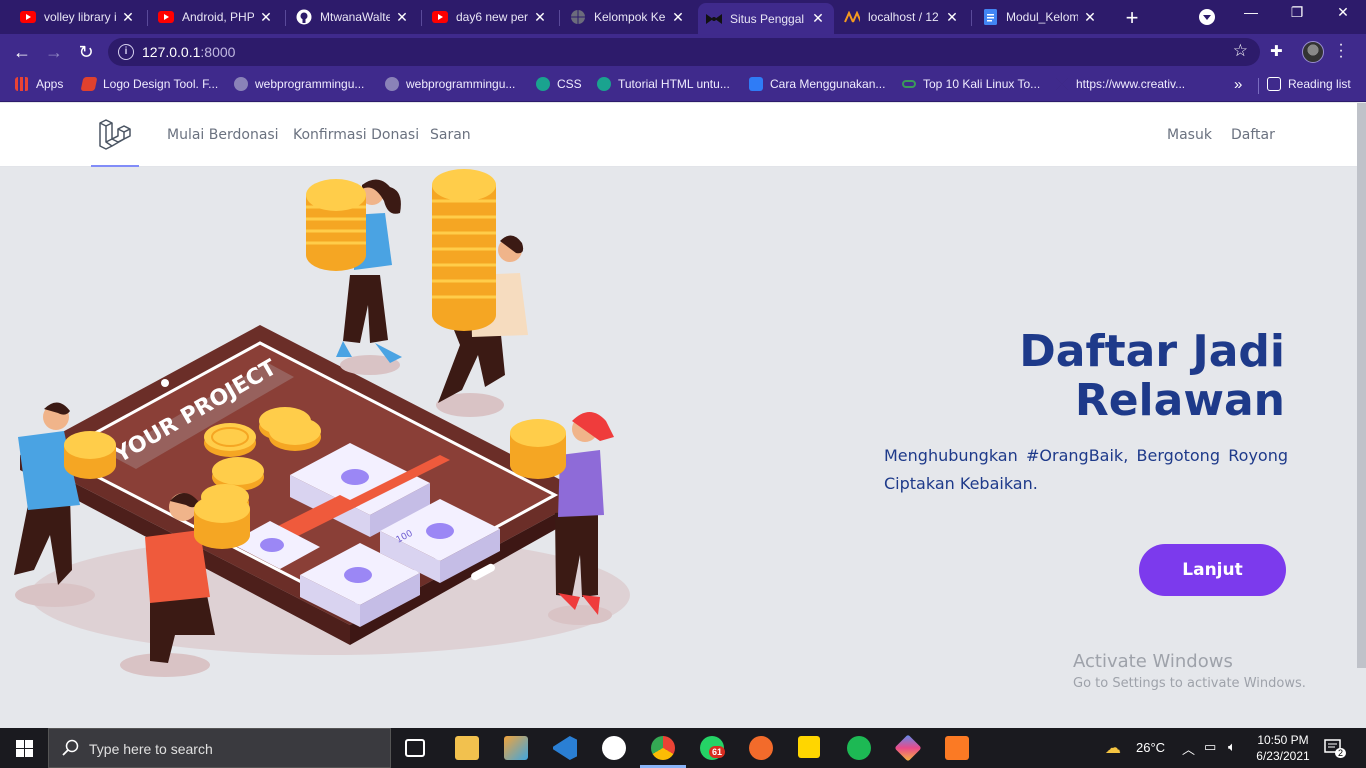 This screenshot has height=768, width=1366. Describe the element at coordinates (22, 52) in the screenshot. I see `back-button: ←` at that location.